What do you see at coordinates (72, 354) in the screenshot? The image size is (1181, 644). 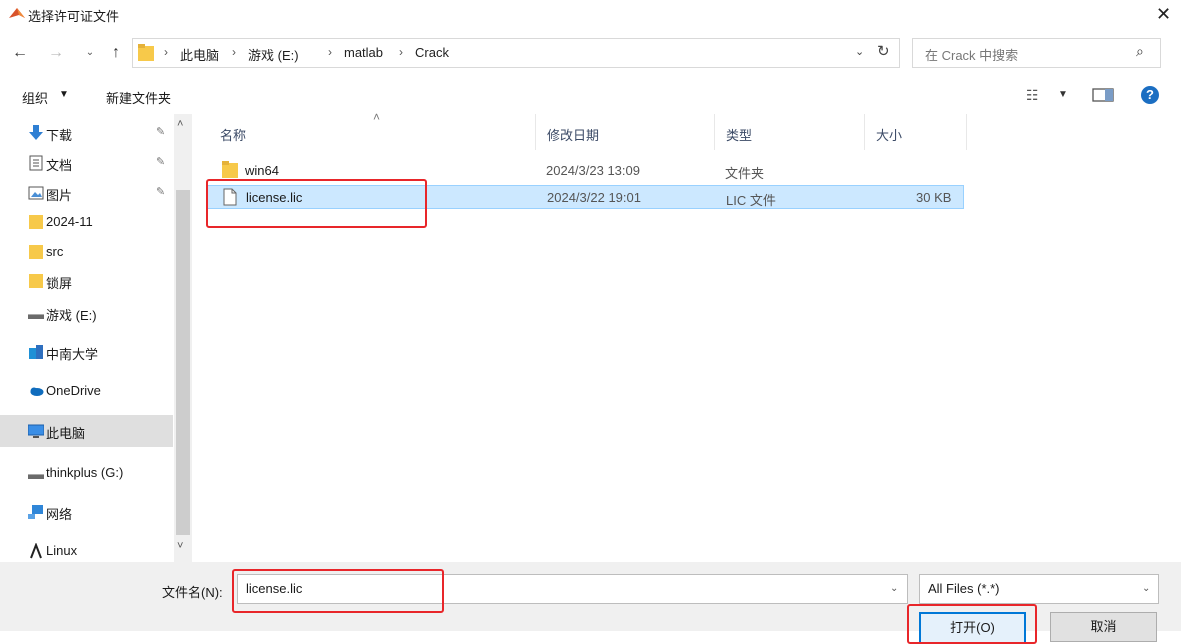 I see `sidebar-item-label: 中南大学` at bounding box center [72, 354].